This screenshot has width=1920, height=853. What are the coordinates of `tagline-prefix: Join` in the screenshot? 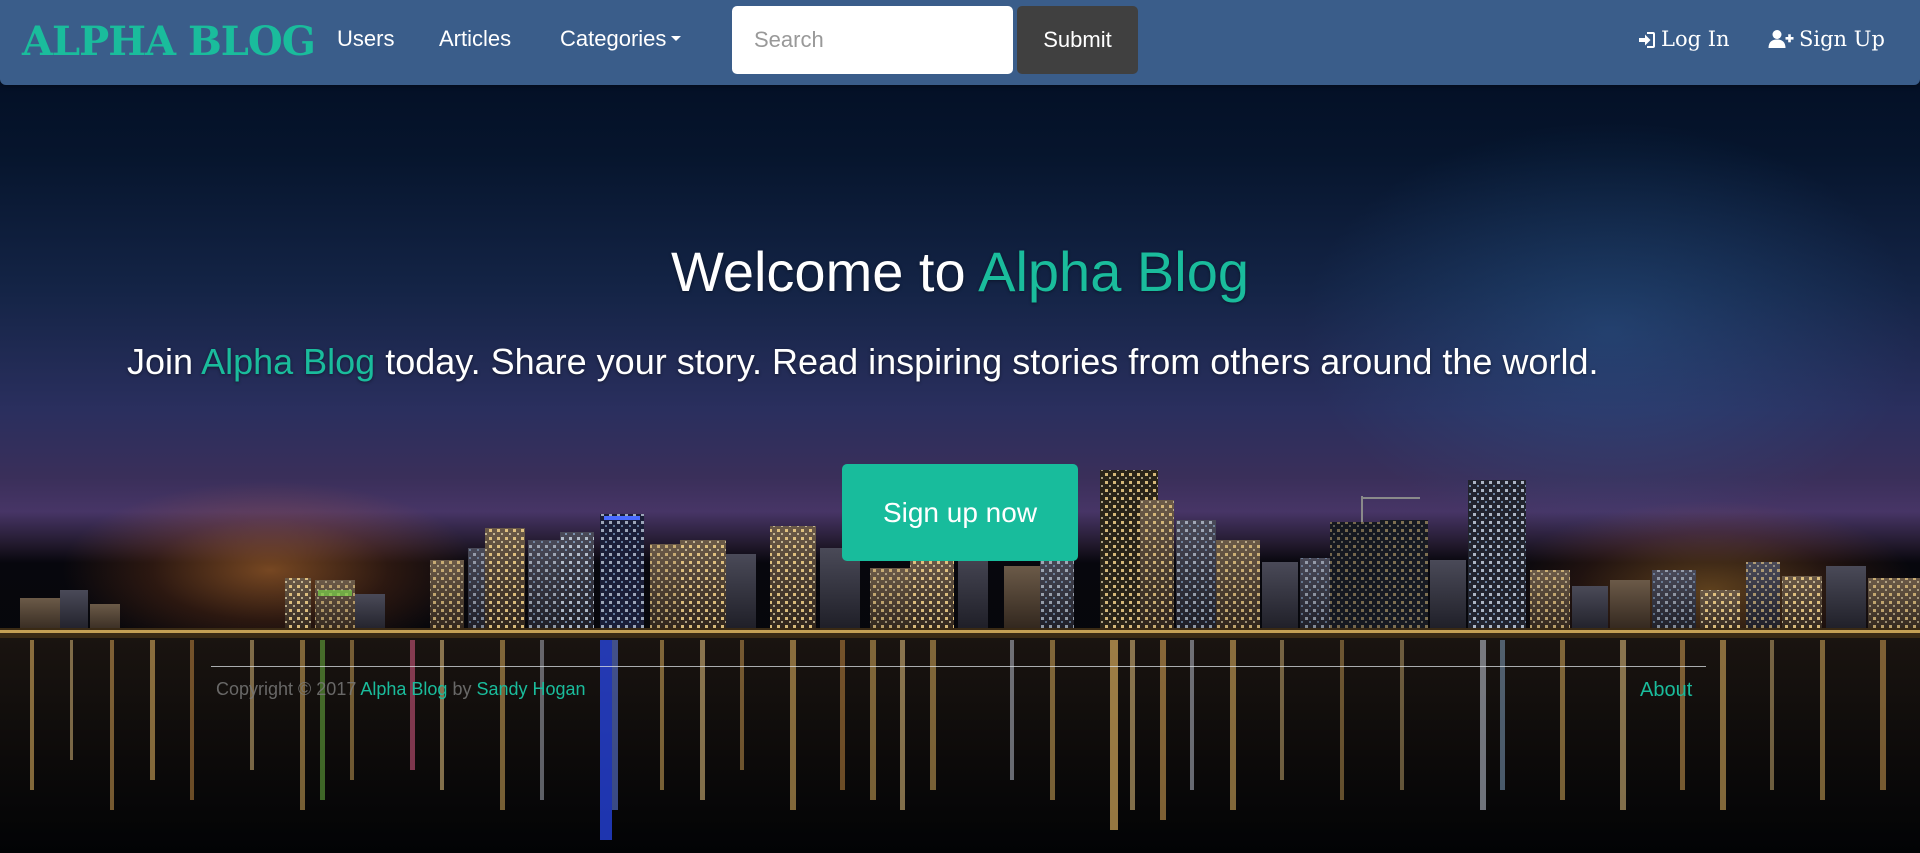 It's located at (160, 361).